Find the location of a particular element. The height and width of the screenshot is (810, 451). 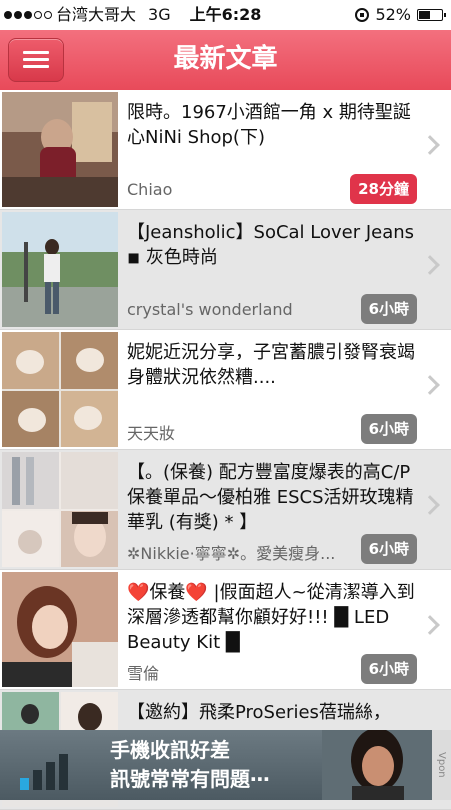

time-badge: 28分鐘 is located at coordinates (383, 189).